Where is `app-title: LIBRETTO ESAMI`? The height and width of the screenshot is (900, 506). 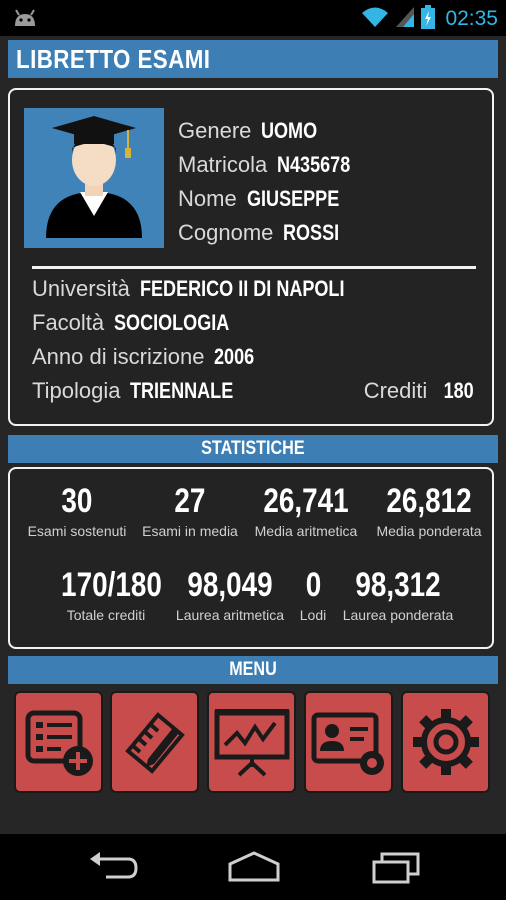
app-title: LIBRETTO ESAMI is located at coordinates (113, 58).